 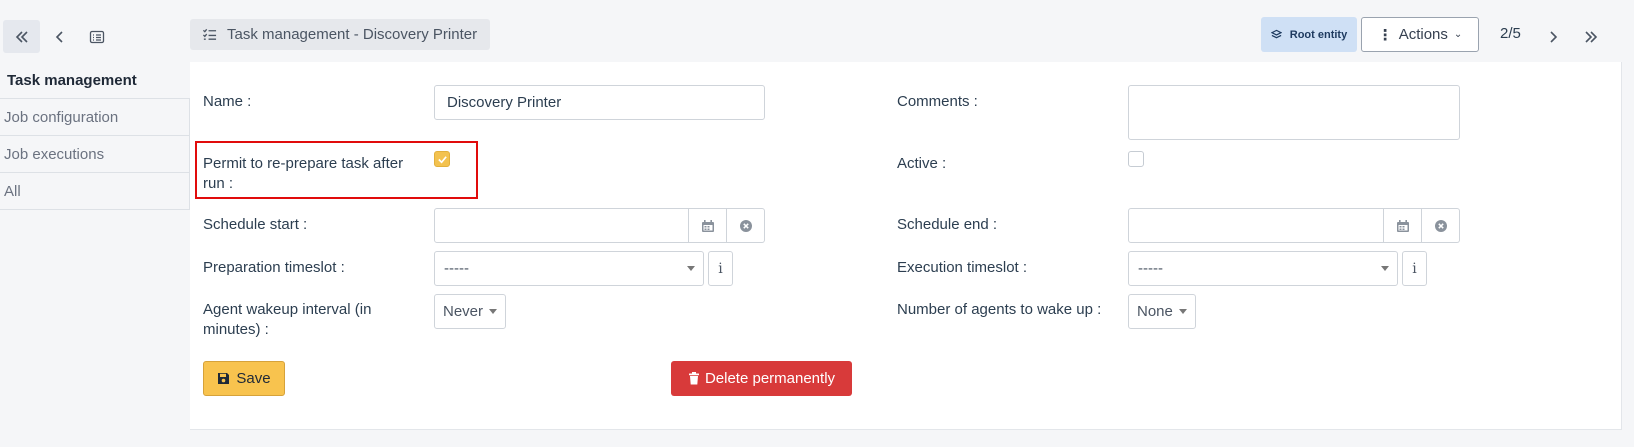 What do you see at coordinates (1318, 34) in the screenshot?
I see `root-entity-label: Root entity` at bounding box center [1318, 34].